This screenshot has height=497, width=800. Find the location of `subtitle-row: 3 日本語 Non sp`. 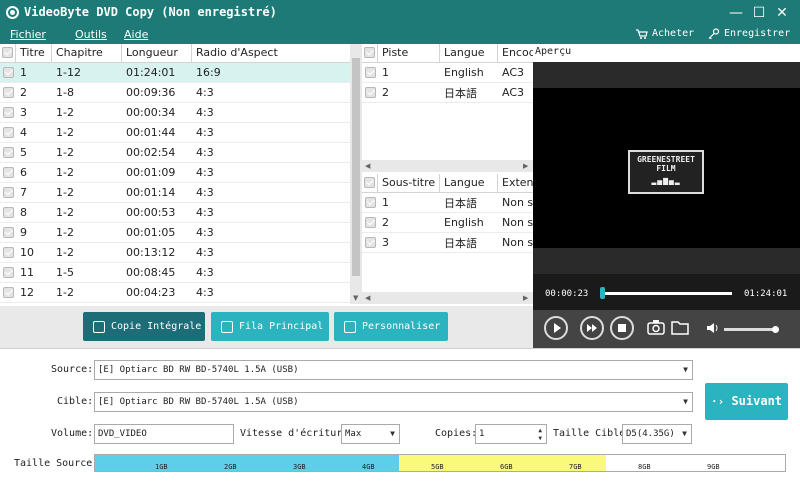

subtitle-row: 3 日本語 Non sp is located at coordinates (447, 243).